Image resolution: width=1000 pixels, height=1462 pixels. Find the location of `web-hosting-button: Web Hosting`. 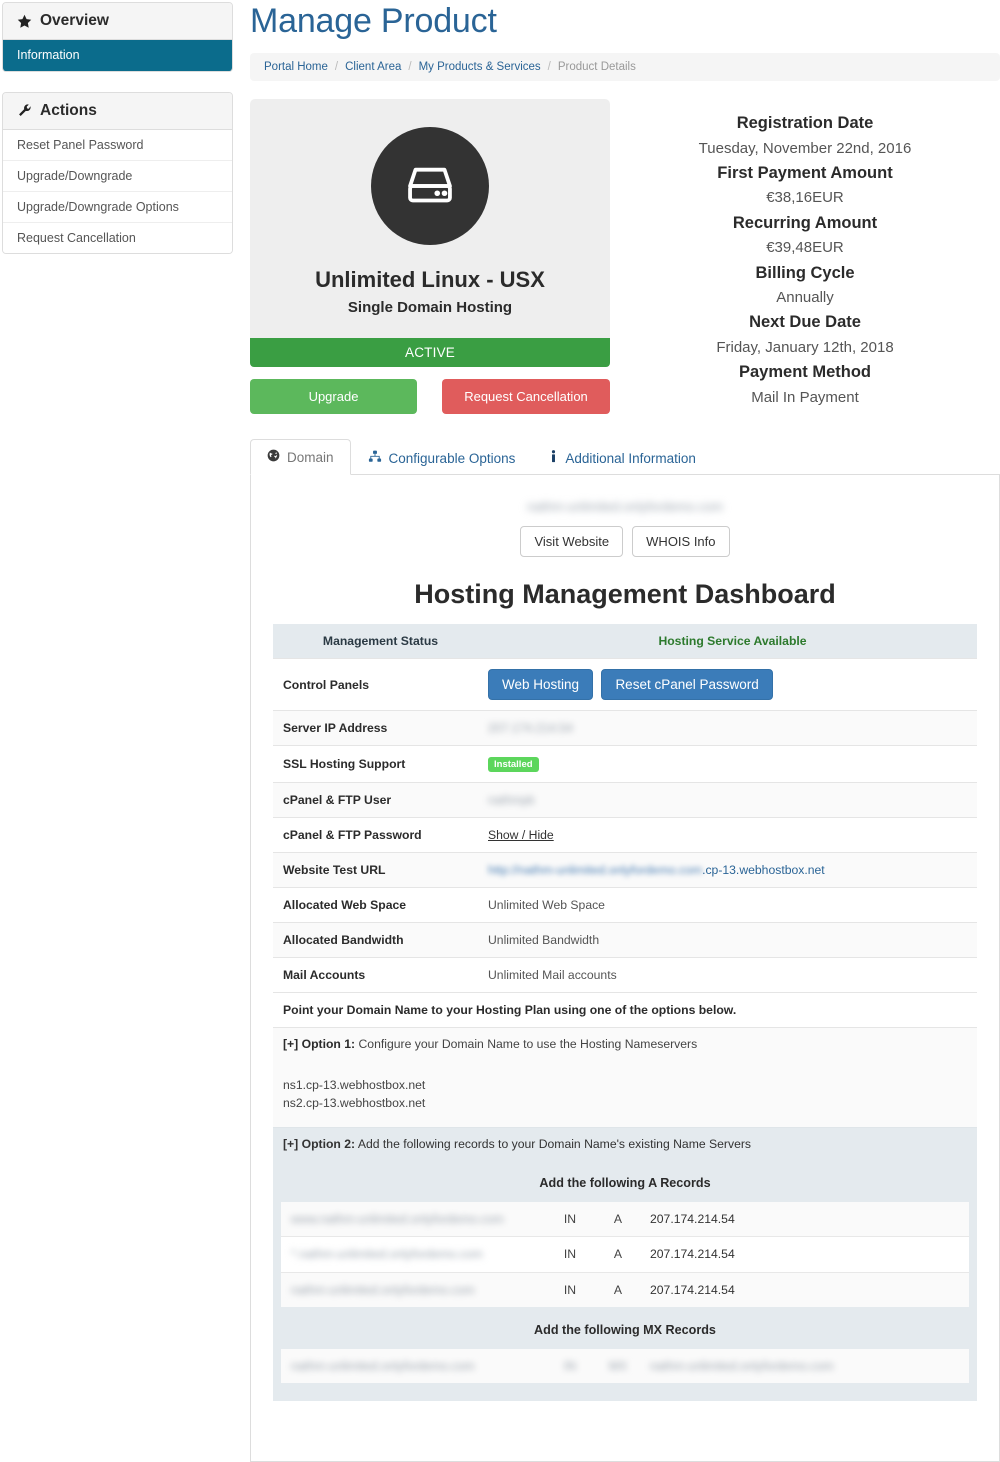

web-hosting-button: Web Hosting is located at coordinates (541, 684).